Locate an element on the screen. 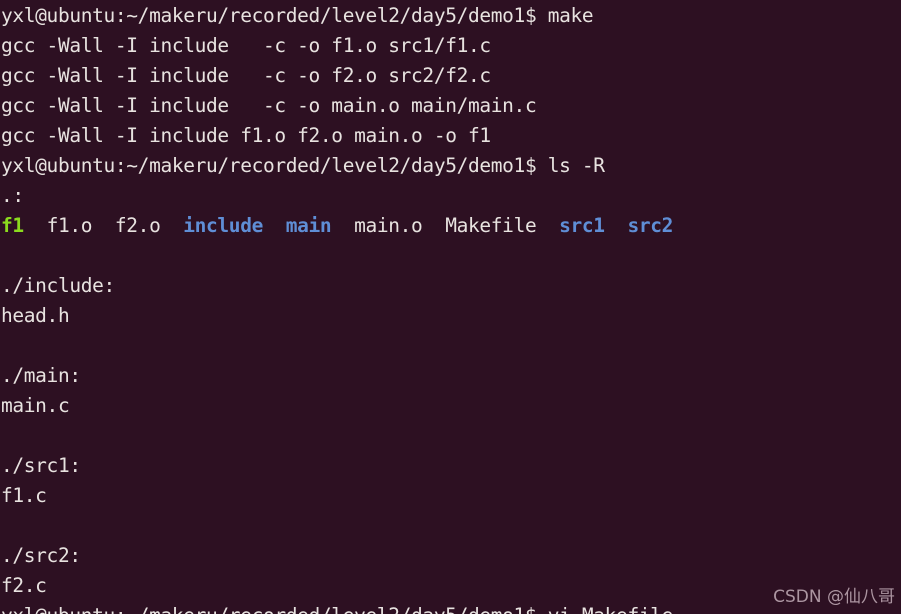 The width and height of the screenshot is (901, 614). ls-entry-src1: src1 is located at coordinates (582, 225).